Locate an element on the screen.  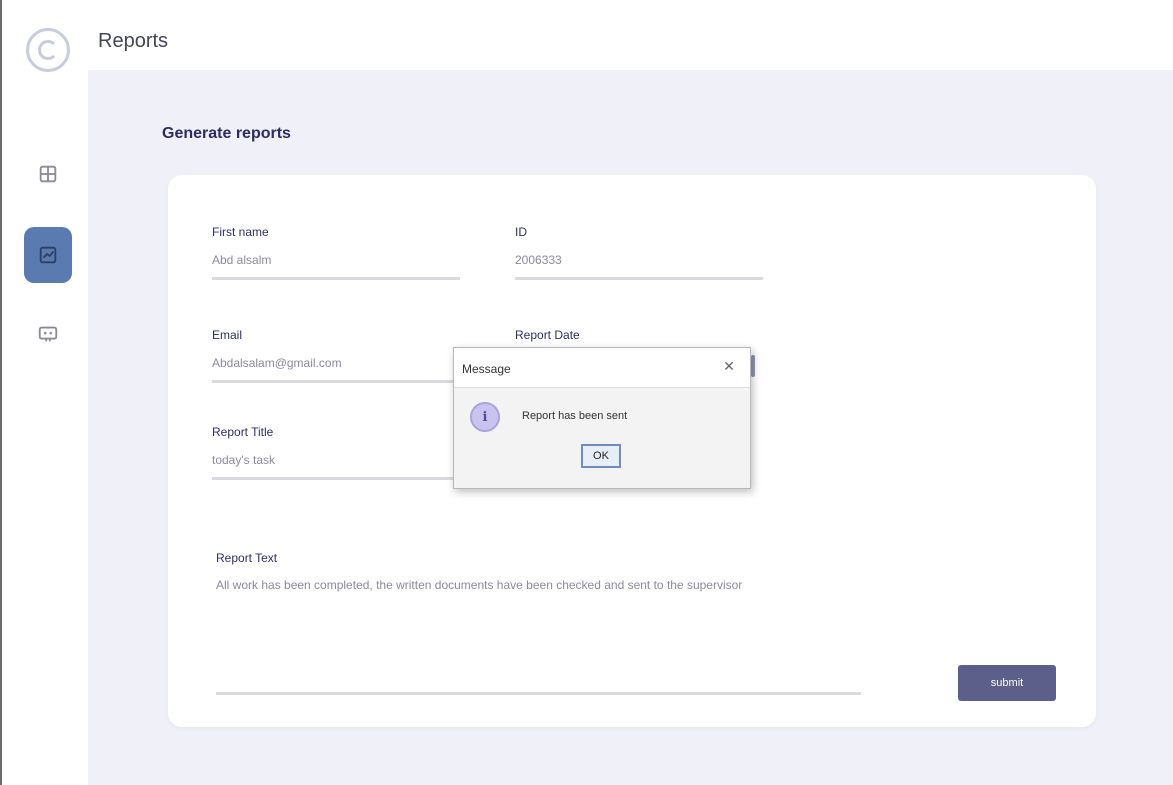
page-header-title: Reports is located at coordinates (133, 41).